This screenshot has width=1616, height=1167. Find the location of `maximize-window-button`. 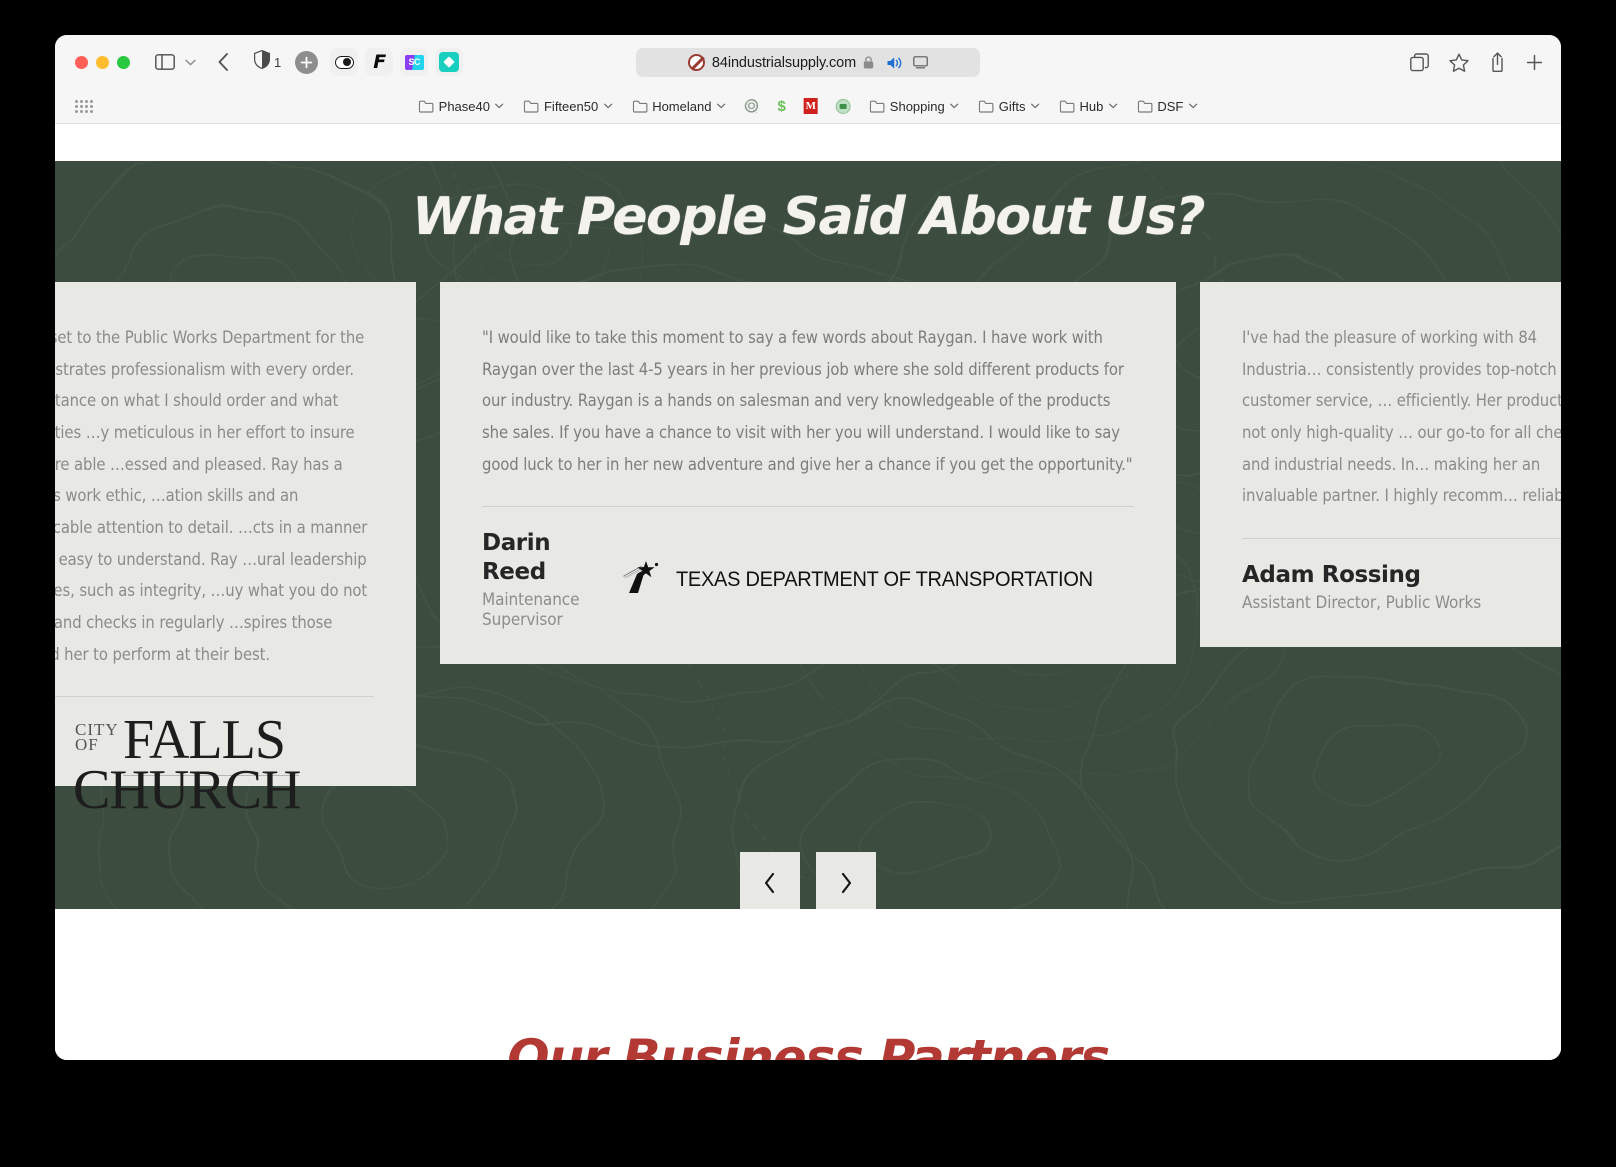

maximize-window-button is located at coordinates (123, 62).